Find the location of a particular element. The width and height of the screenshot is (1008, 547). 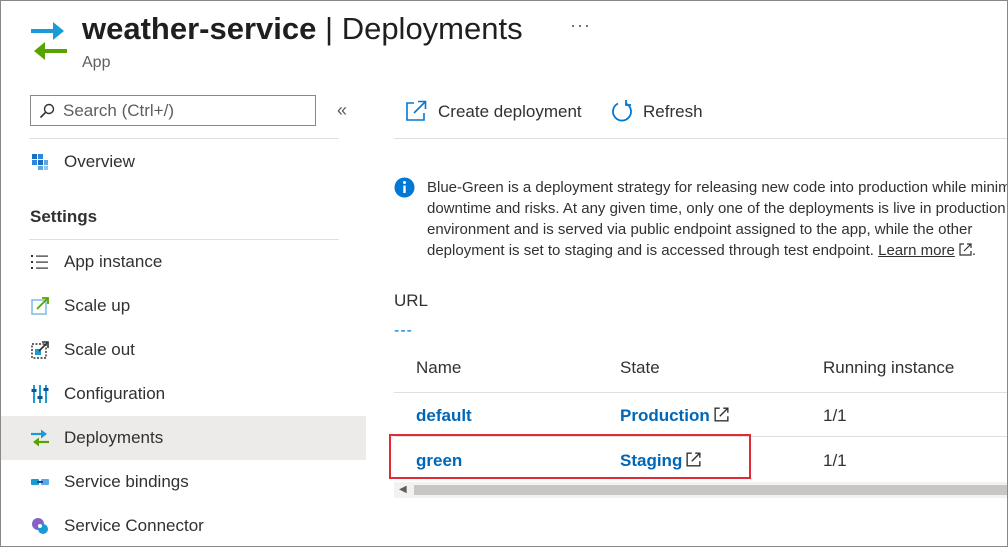

sidebar-item-label: Scale out is located at coordinates (99, 349).